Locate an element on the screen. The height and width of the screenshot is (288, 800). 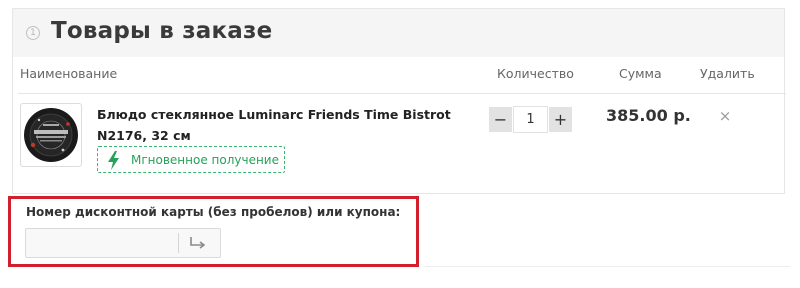
column-header-quantity: Количество is located at coordinates (535, 73).